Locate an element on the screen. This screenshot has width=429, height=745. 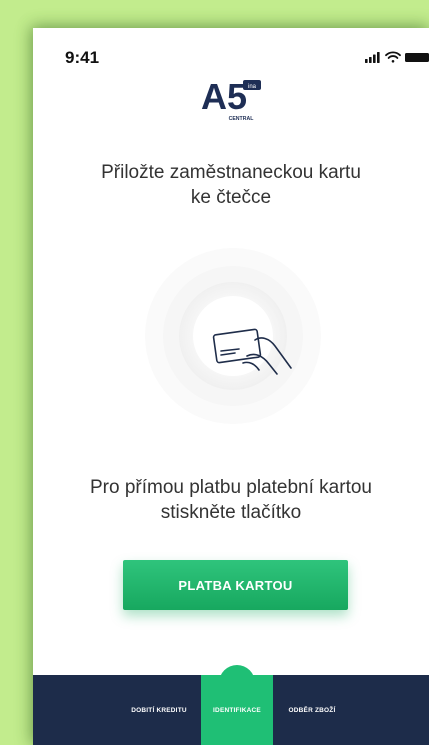
instruction-hint-line2: stiskněte tlačítko is located at coordinates (231, 512).